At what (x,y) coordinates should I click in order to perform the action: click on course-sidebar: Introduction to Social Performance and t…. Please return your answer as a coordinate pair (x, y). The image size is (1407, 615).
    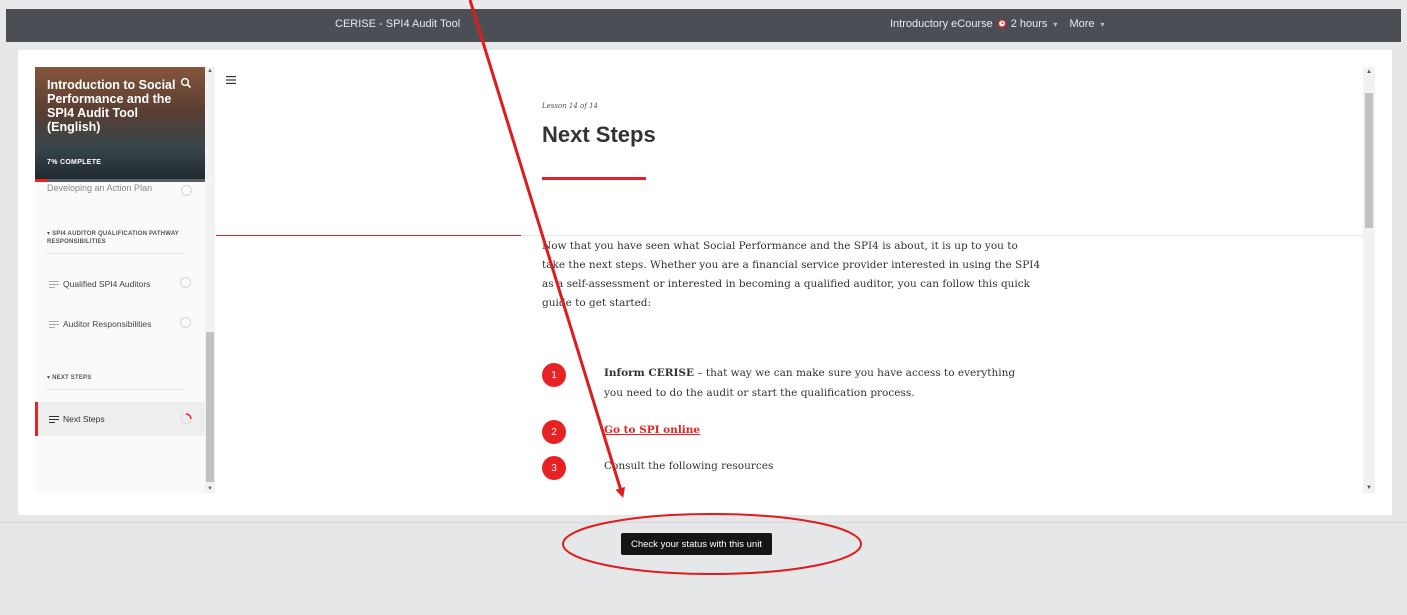
    Looking at the image, I should click on (125, 280).